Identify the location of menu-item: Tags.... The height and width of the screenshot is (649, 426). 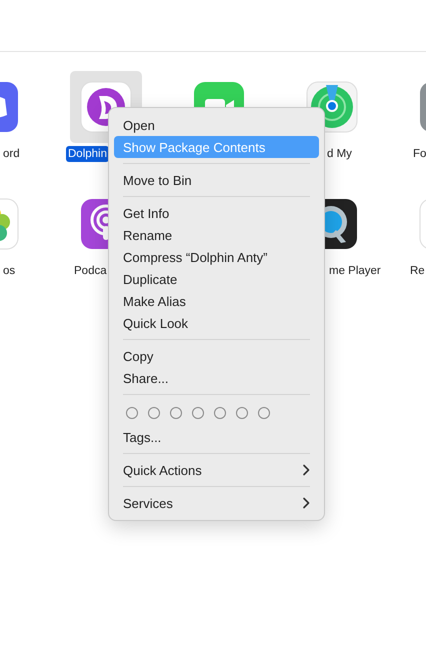
(216, 437).